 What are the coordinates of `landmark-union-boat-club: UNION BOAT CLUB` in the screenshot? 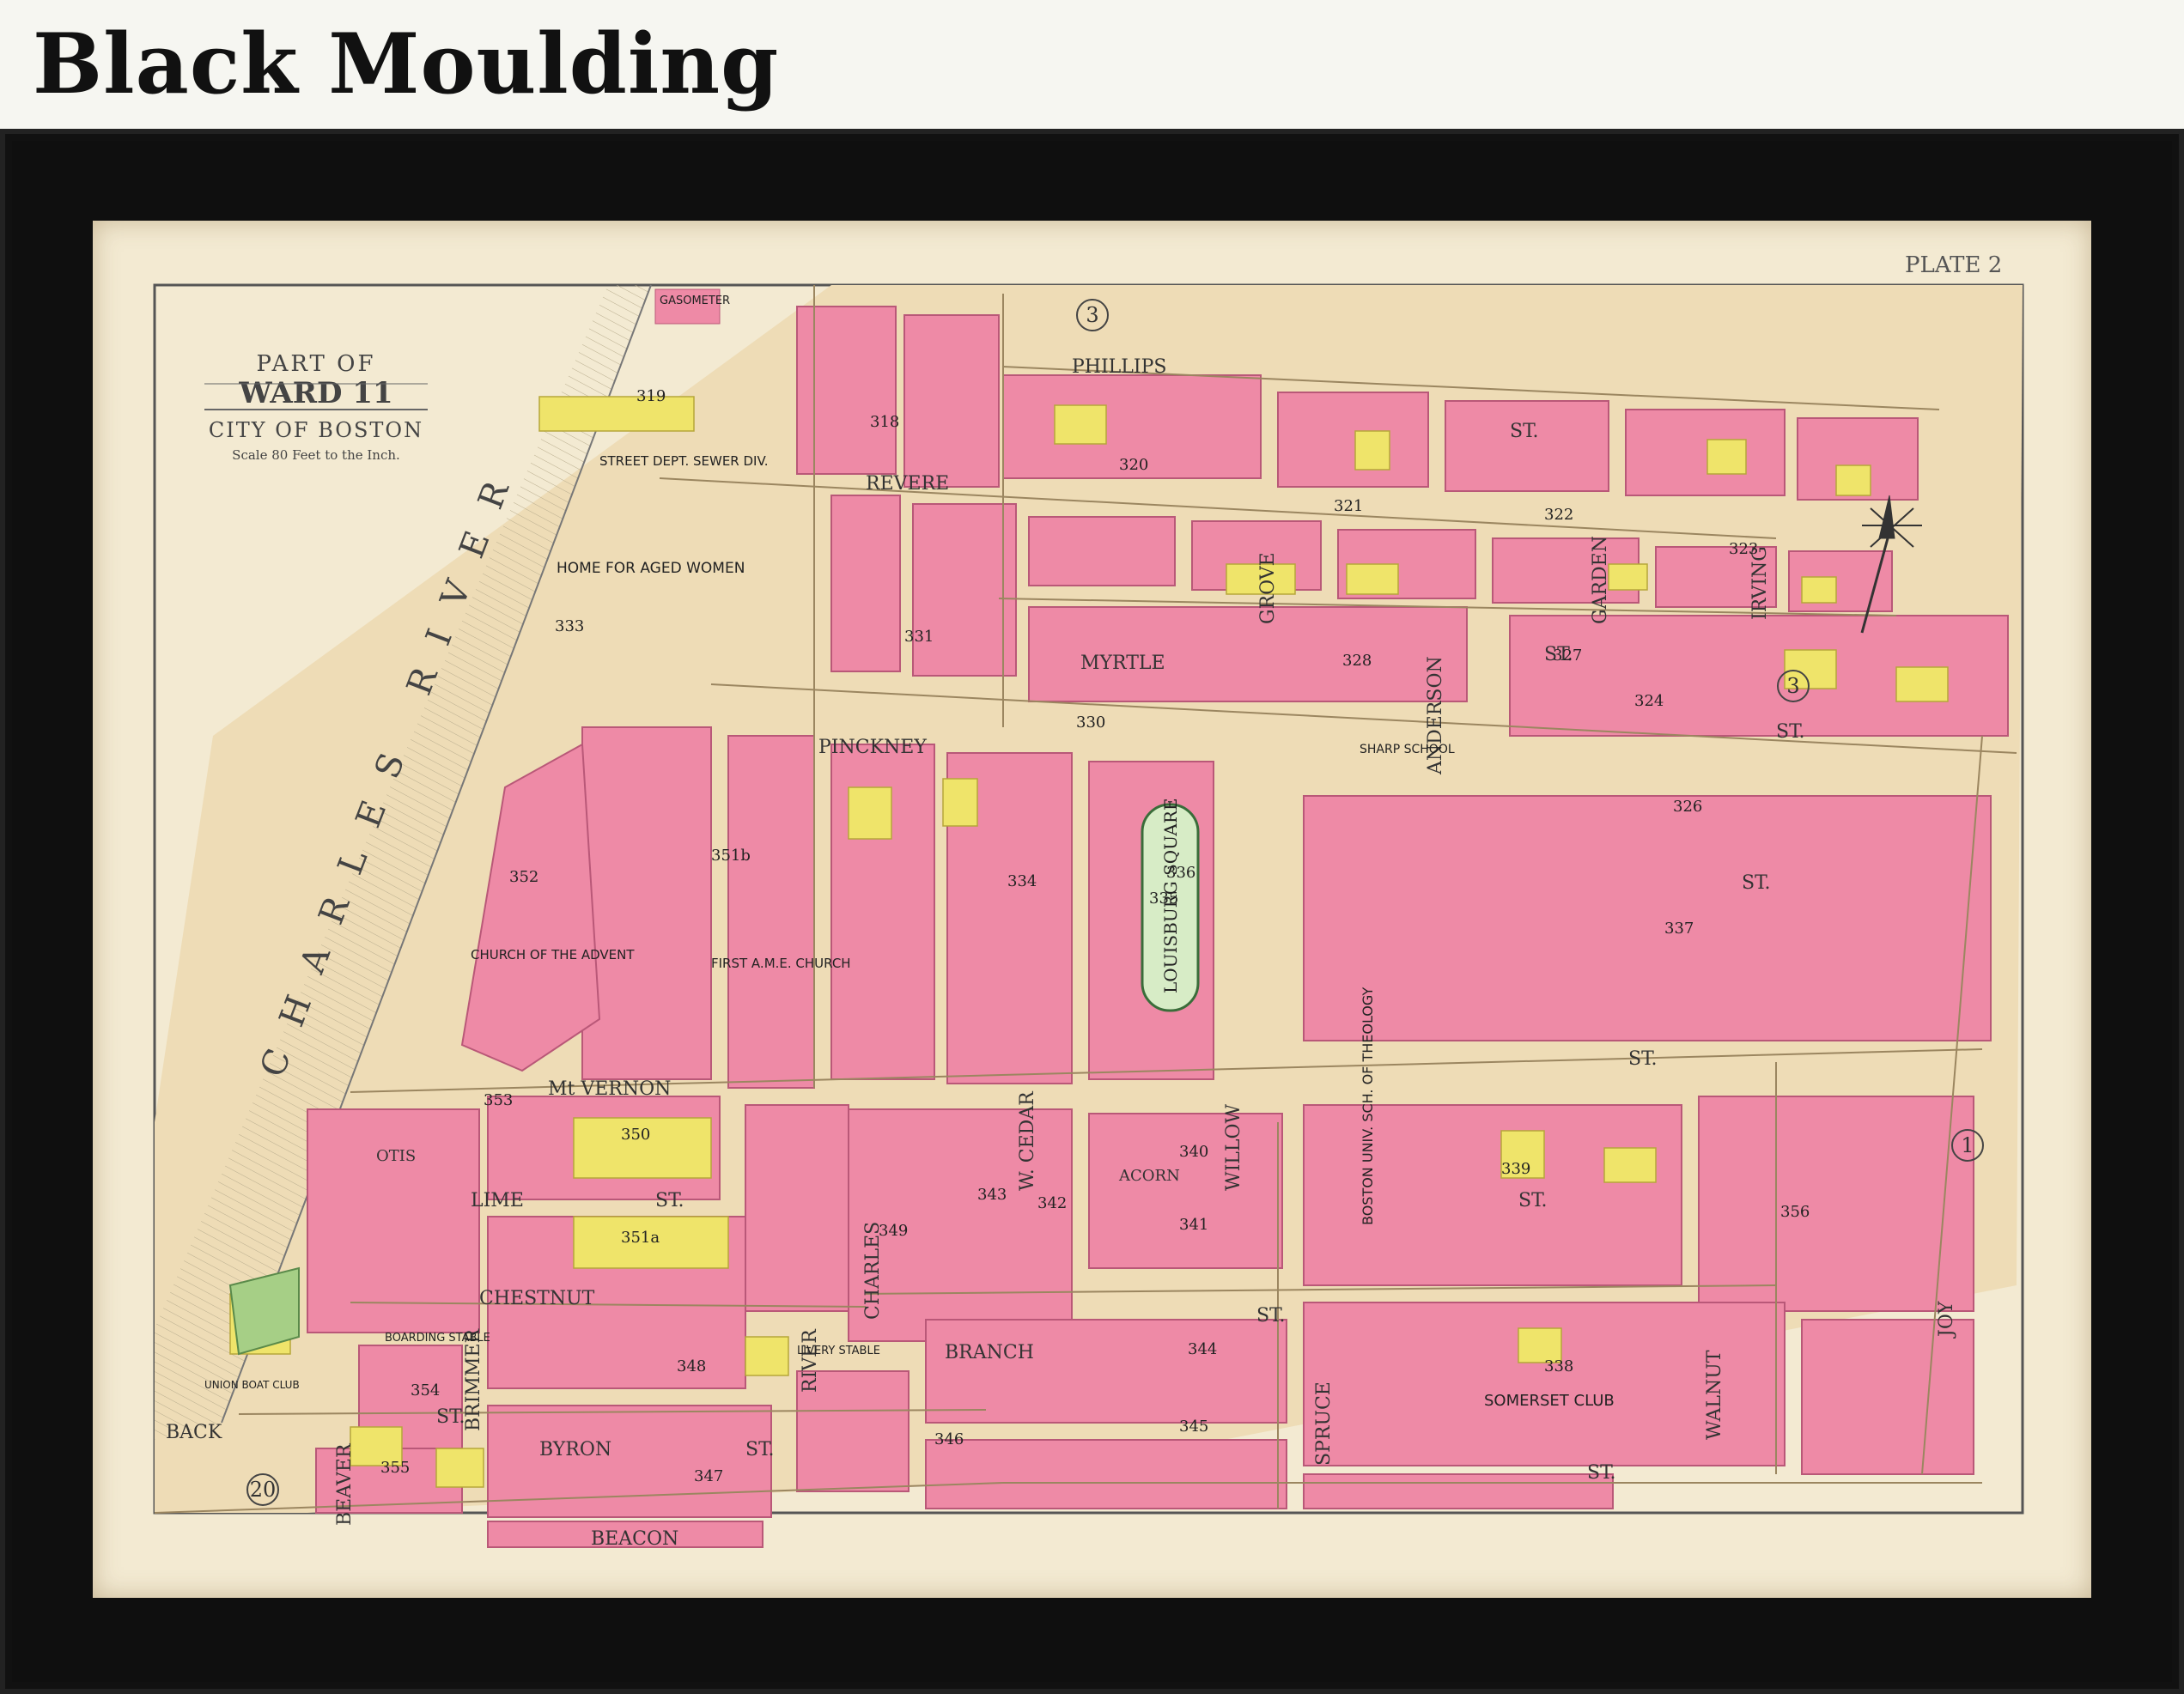 It's located at (252, 1385).